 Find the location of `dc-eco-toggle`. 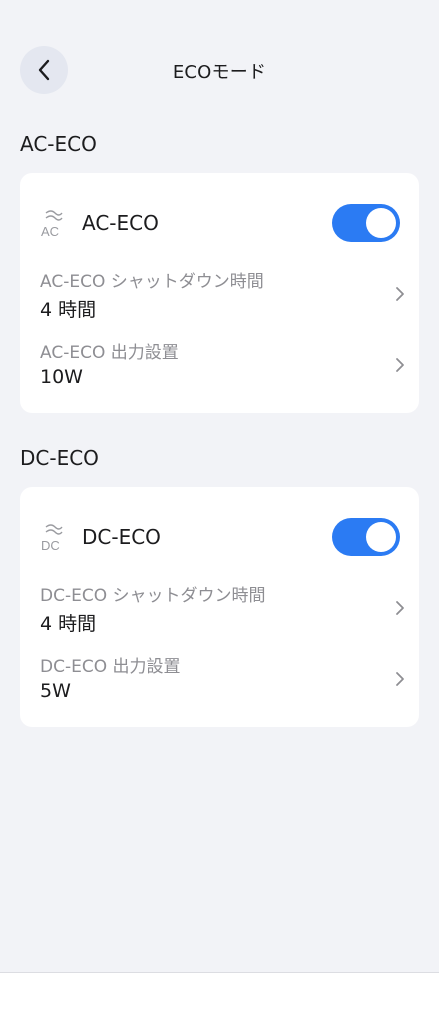

dc-eco-toggle is located at coordinates (366, 537).